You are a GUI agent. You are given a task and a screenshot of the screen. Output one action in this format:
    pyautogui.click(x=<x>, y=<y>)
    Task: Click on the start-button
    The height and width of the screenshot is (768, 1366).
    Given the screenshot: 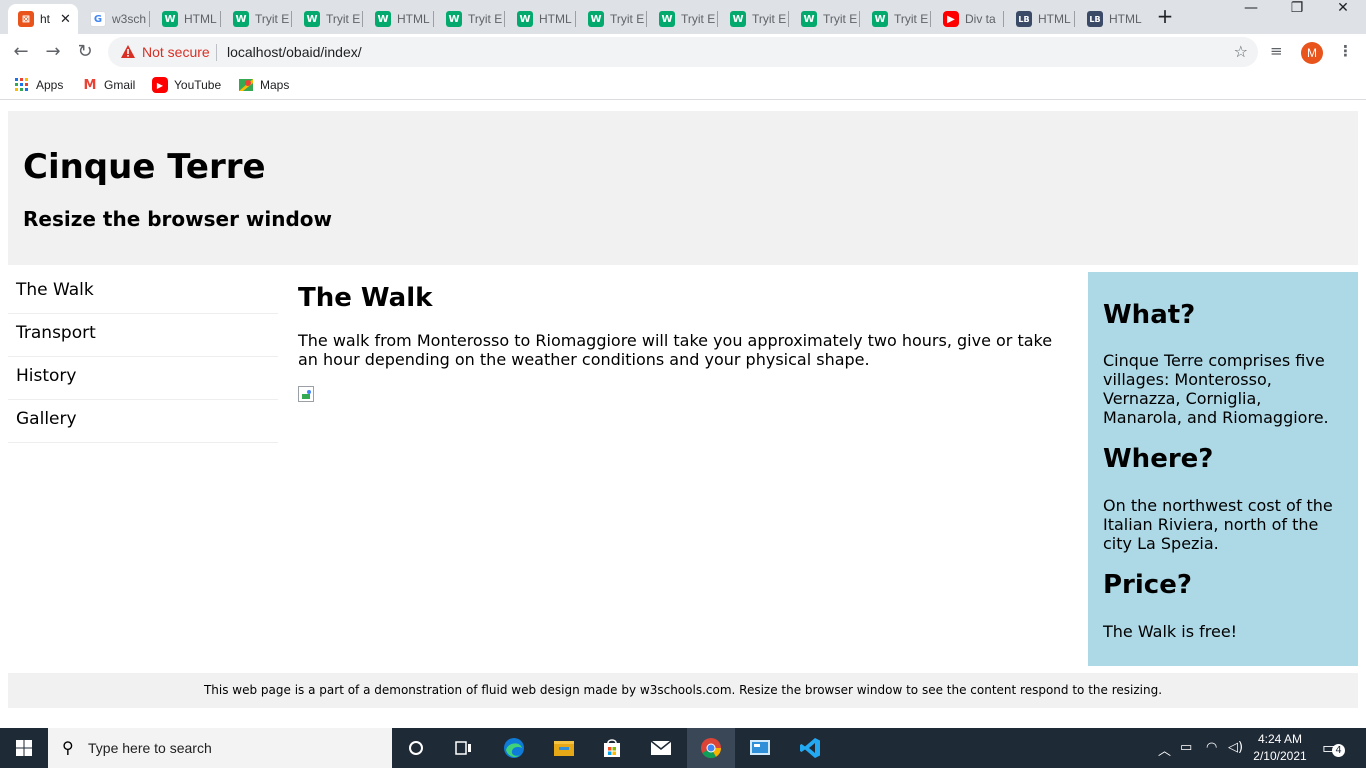 What is the action you would take?
    pyautogui.click(x=24, y=748)
    